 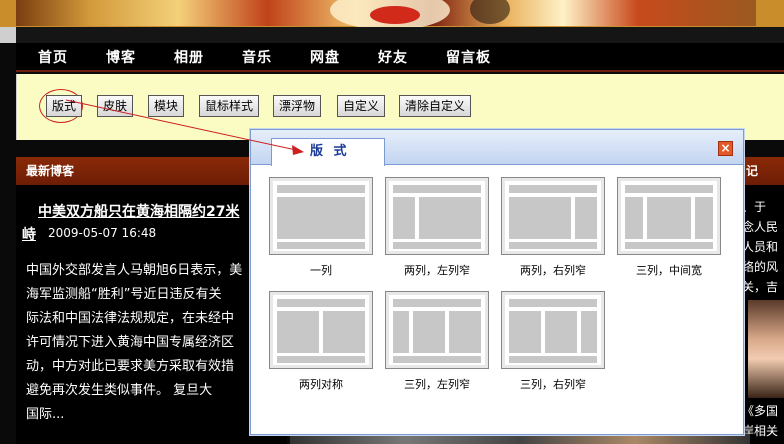 I want to click on excerpt-line: 动，中方对此已要求美方采取有效措, so click(x=130, y=366).